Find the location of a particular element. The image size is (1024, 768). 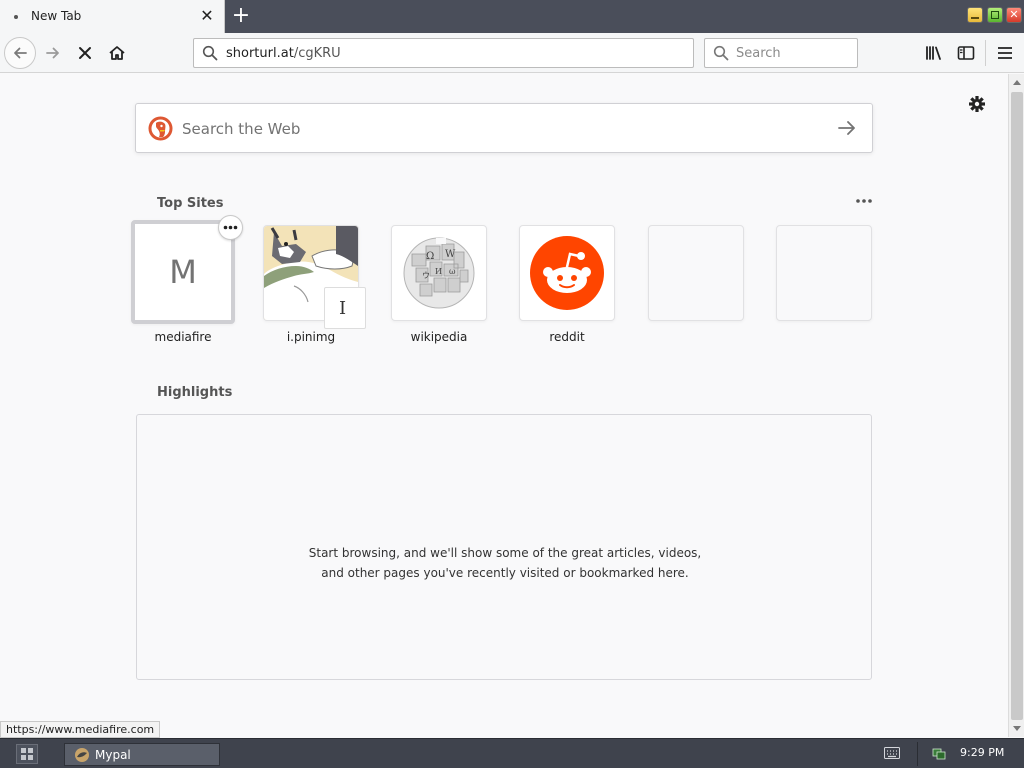

highlights-heading: Highlights is located at coordinates (195, 392).